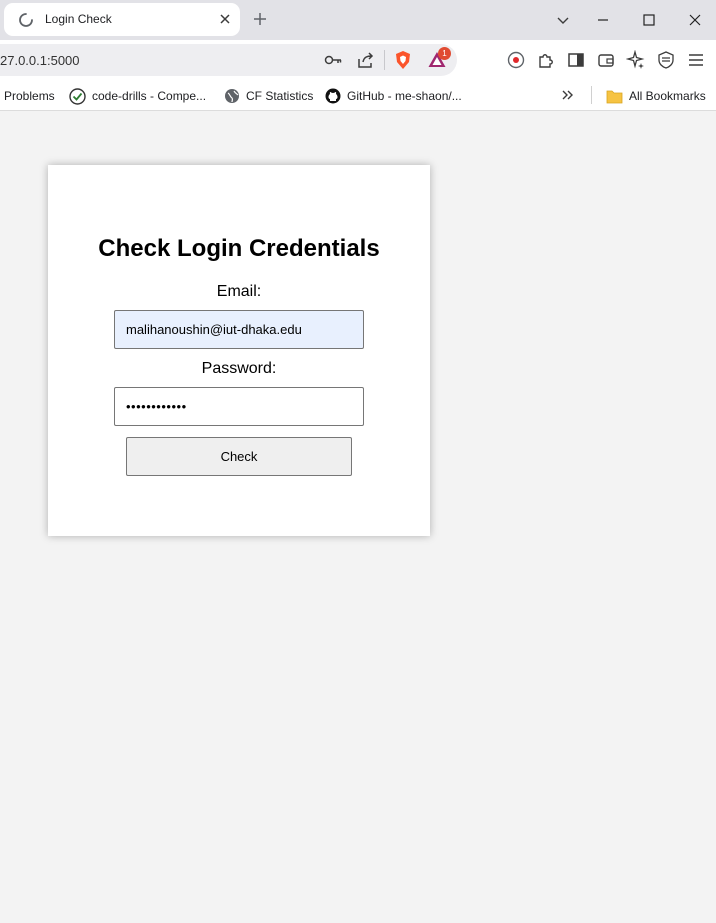  What do you see at coordinates (606, 60) in the screenshot?
I see `wallet-icon` at bounding box center [606, 60].